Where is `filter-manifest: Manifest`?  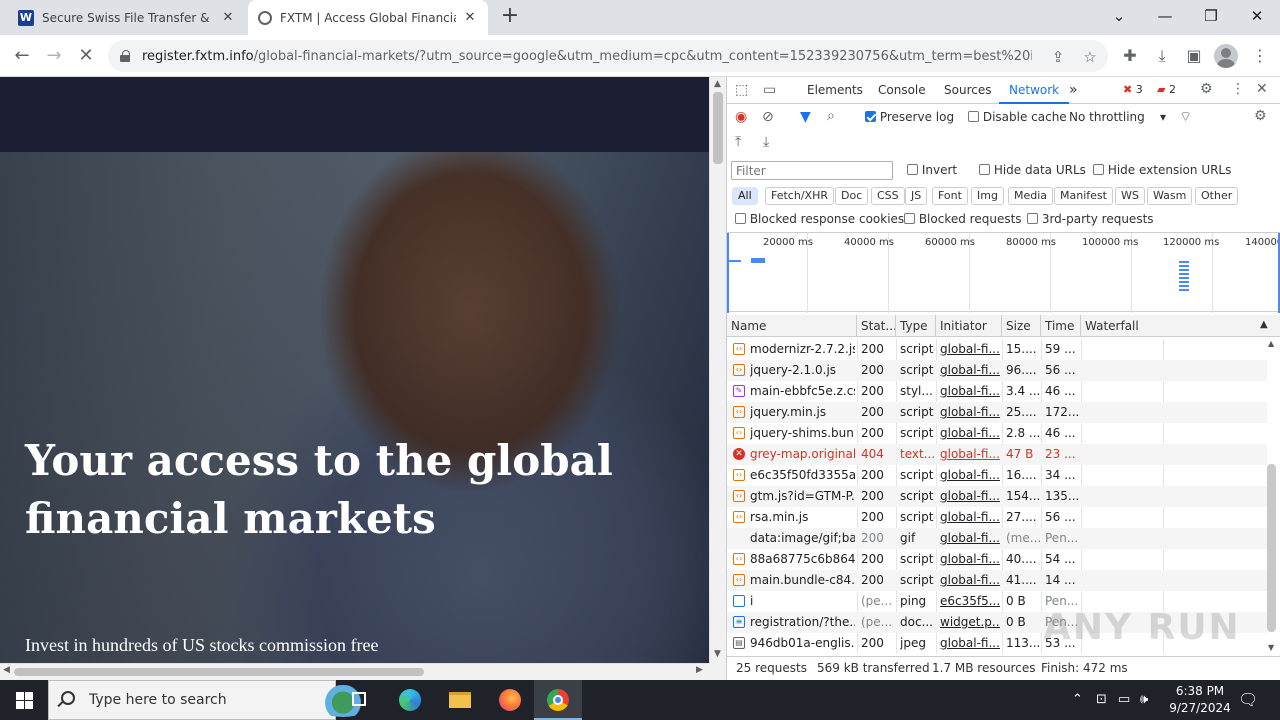 filter-manifest: Manifest is located at coordinates (1083, 196).